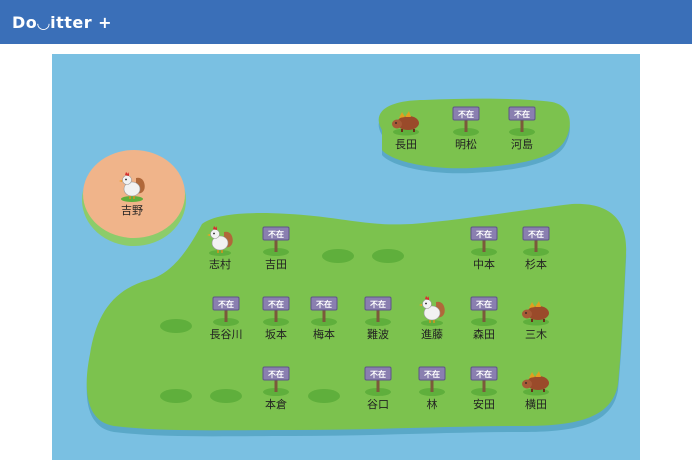 Image resolution: width=692 pixels, height=464 pixels. Describe the element at coordinates (536, 264) in the screenshot. I see `seat-name: 杉本` at that location.